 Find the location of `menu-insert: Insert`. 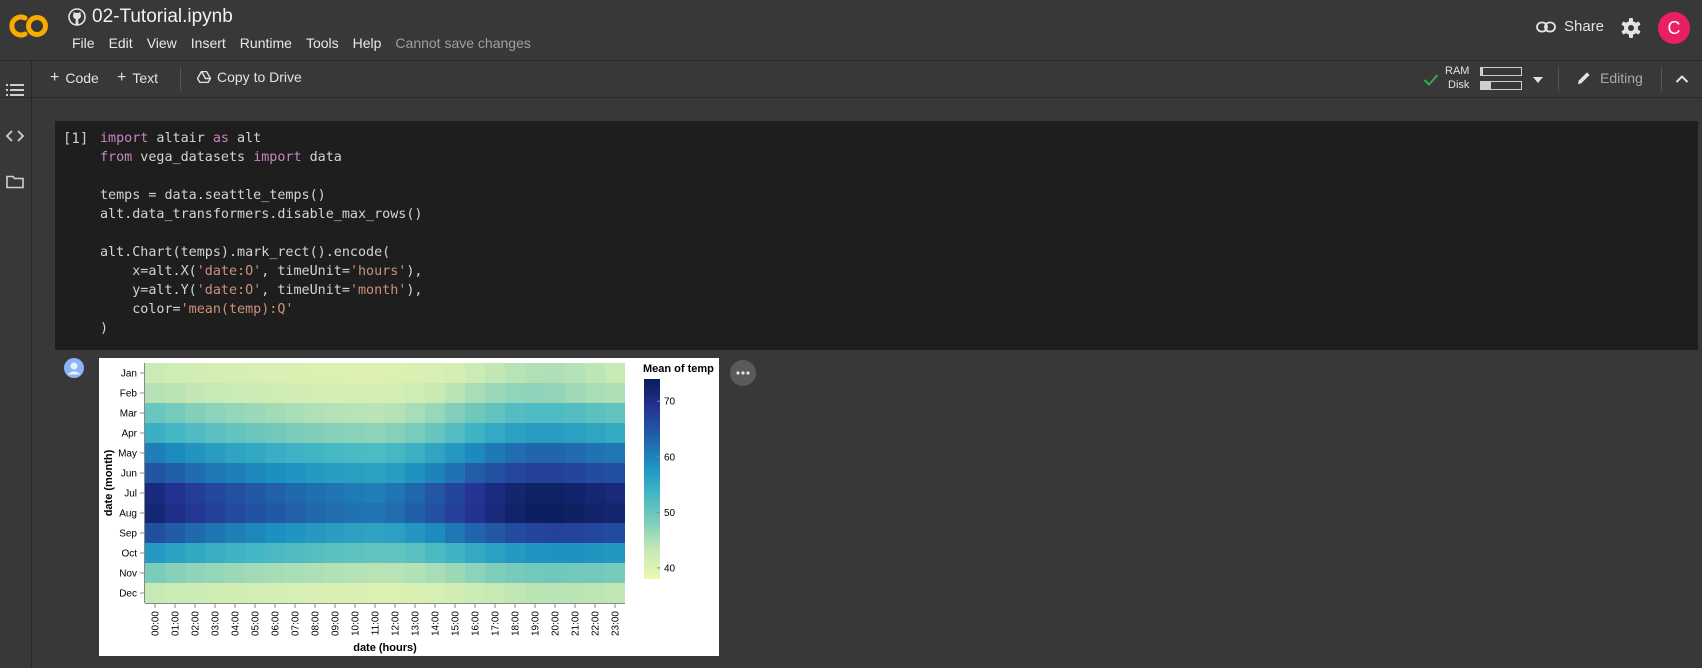

menu-insert: Insert is located at coordinates (208, 43).